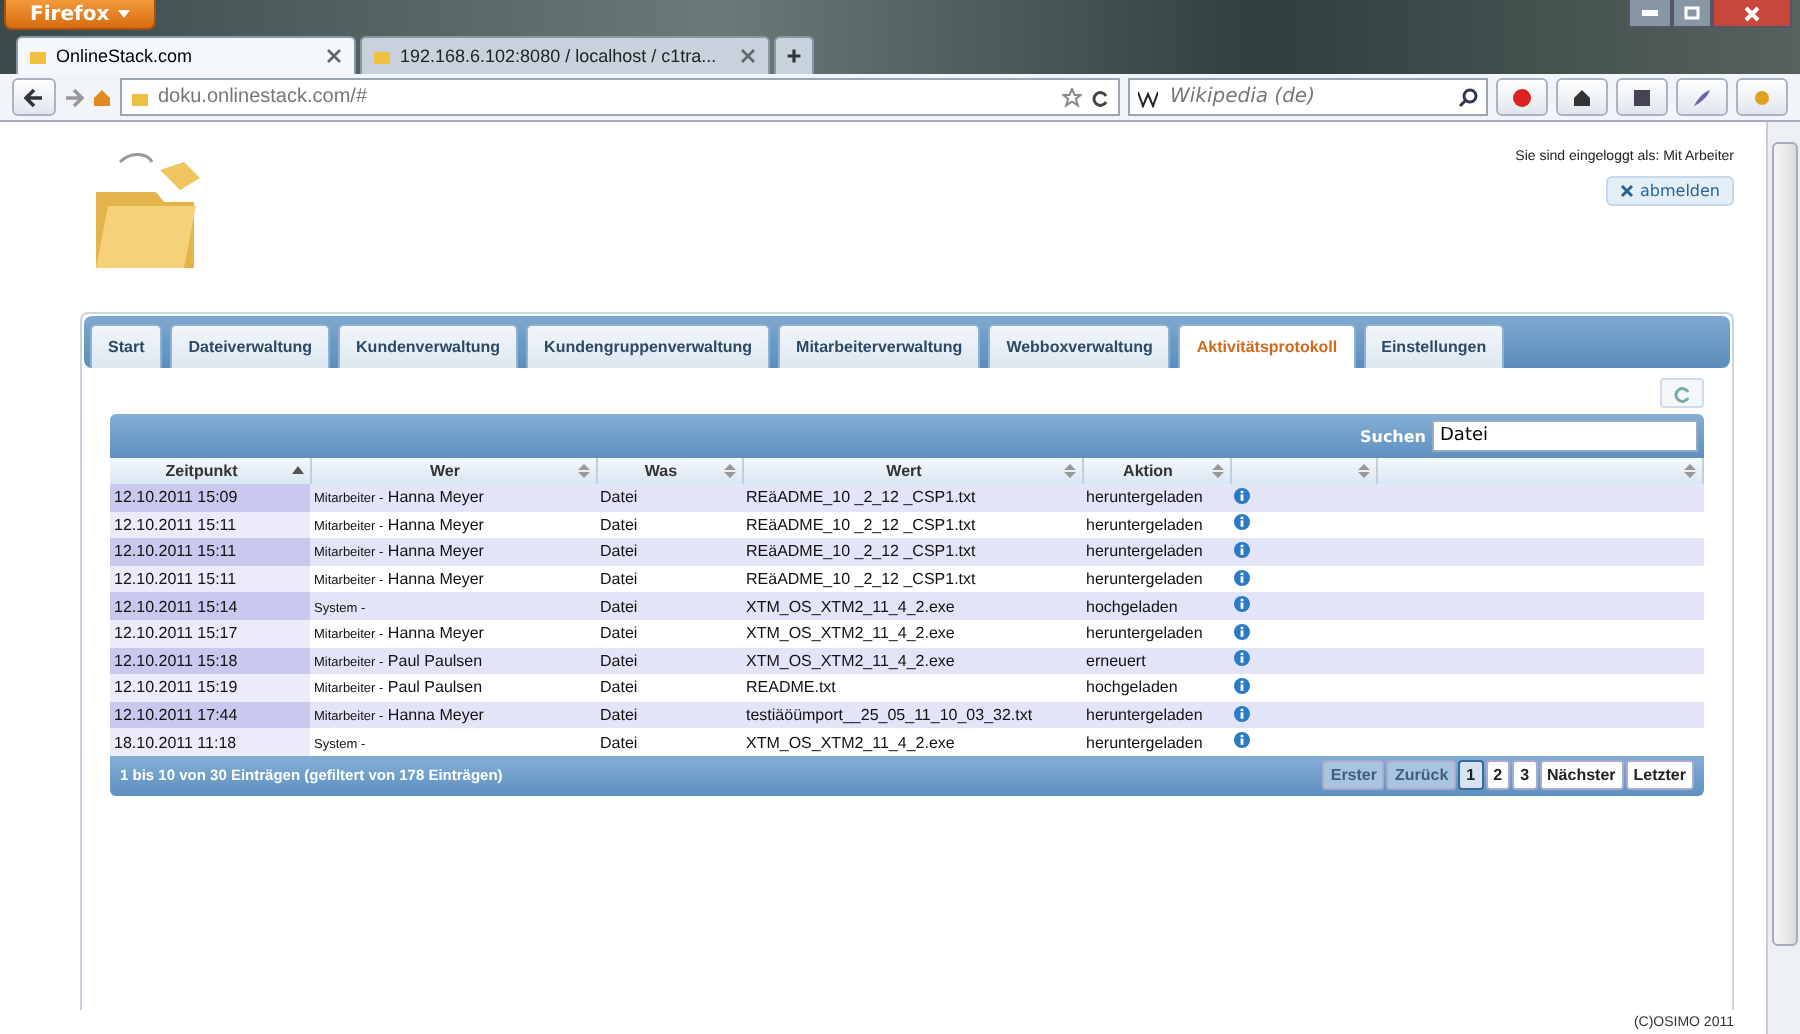 This screenshot has width=1800, height=1034. What do you see at coordinates (1659, 775) in the screenshot?
I see `pagination-button: Letzter` at bounding box center [1659, 775].